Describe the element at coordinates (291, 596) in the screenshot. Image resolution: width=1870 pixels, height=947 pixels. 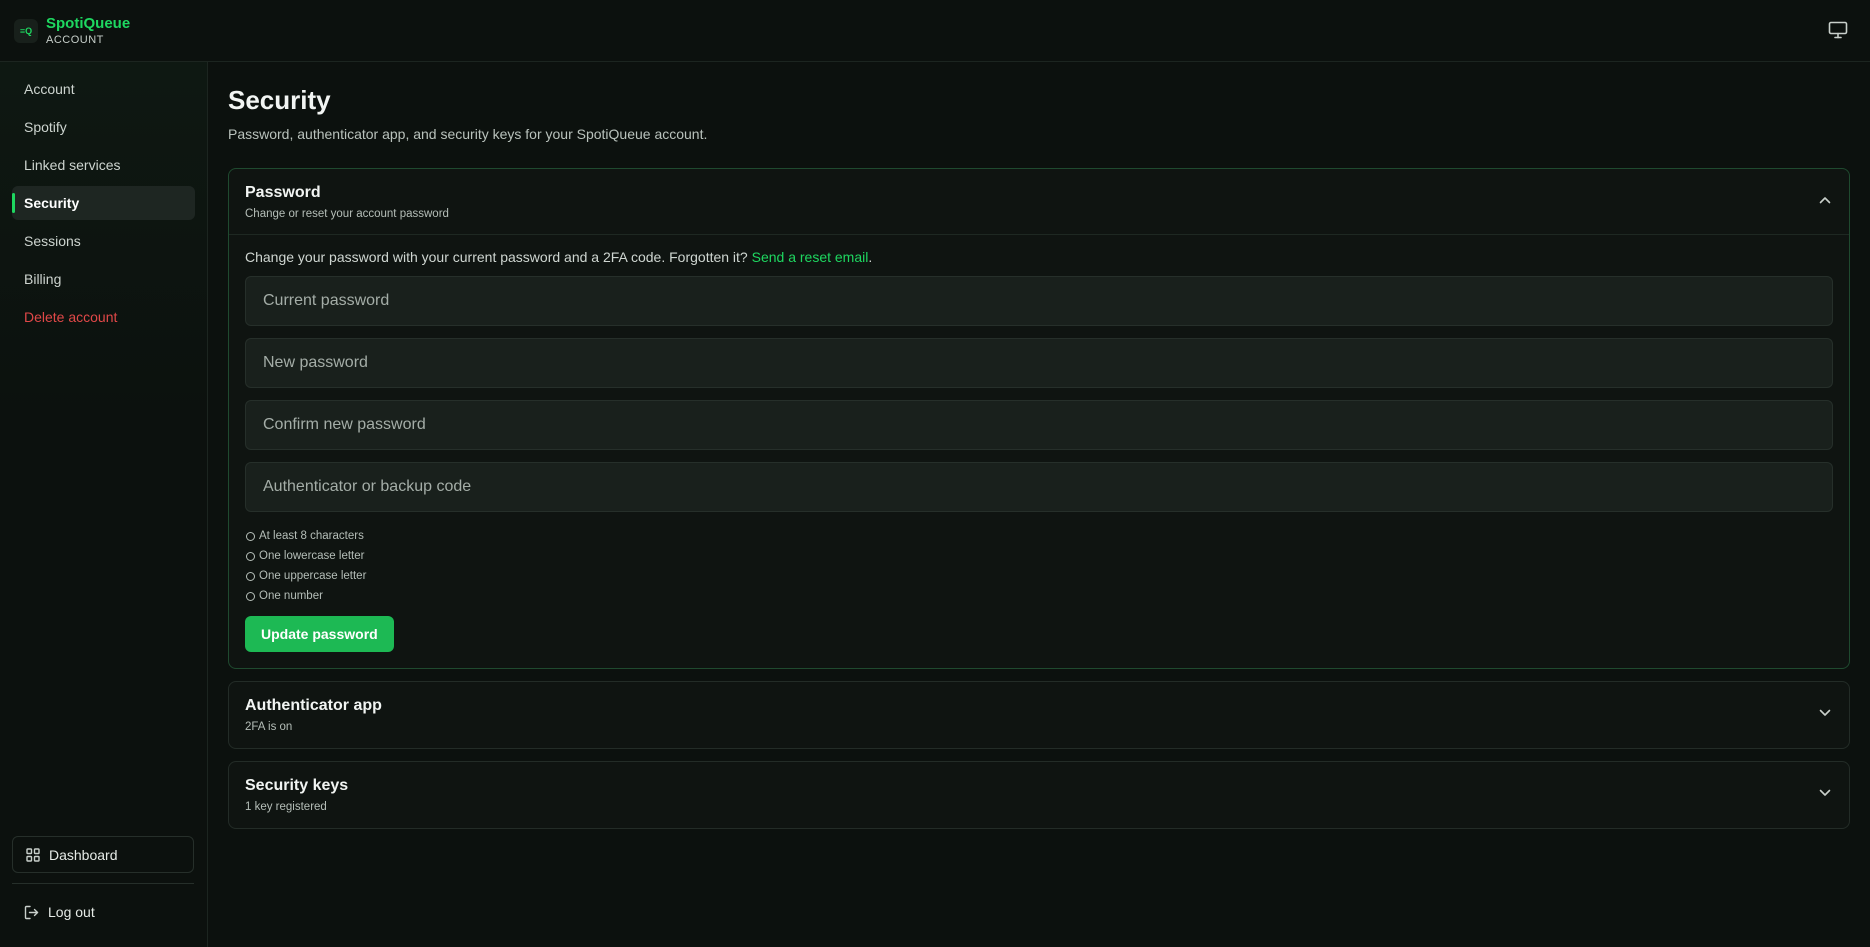
I see `requirement-label: One number` at that location.